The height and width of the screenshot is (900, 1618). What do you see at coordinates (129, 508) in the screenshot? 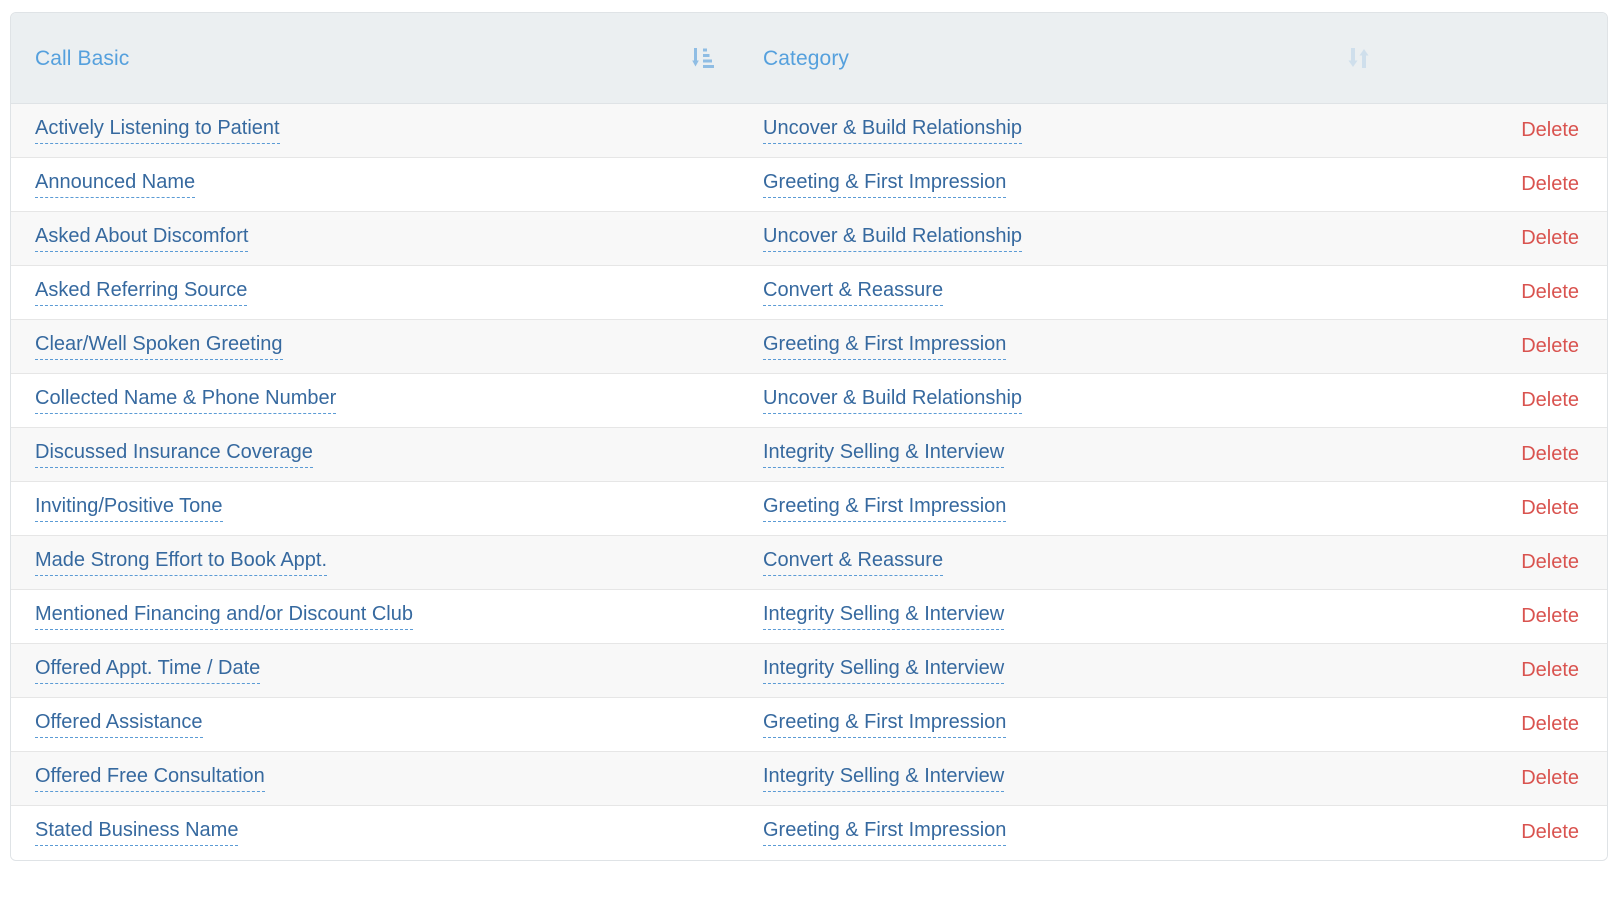
I see `call-basic-link: Inviting/Positive Tone` at bounding box center [129, 508].